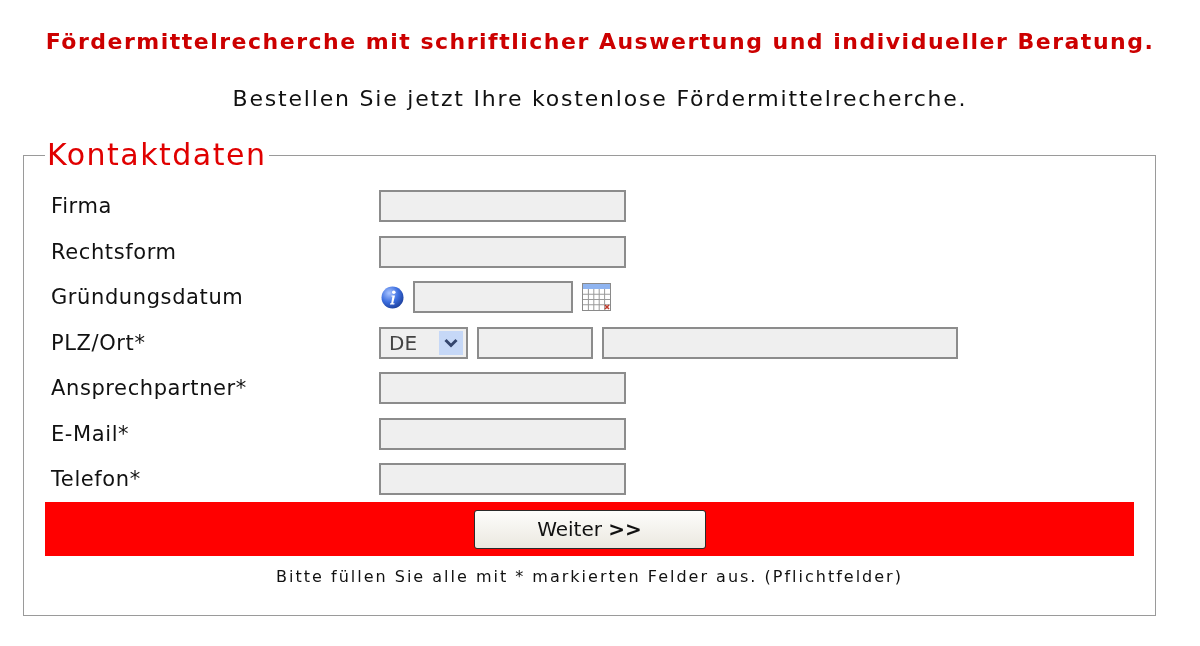 This screenshot has height=646, width=1200. Describe the element at coordinates (114, 251) in the screenshot. I see `field-label: Rechtsform` at that location.